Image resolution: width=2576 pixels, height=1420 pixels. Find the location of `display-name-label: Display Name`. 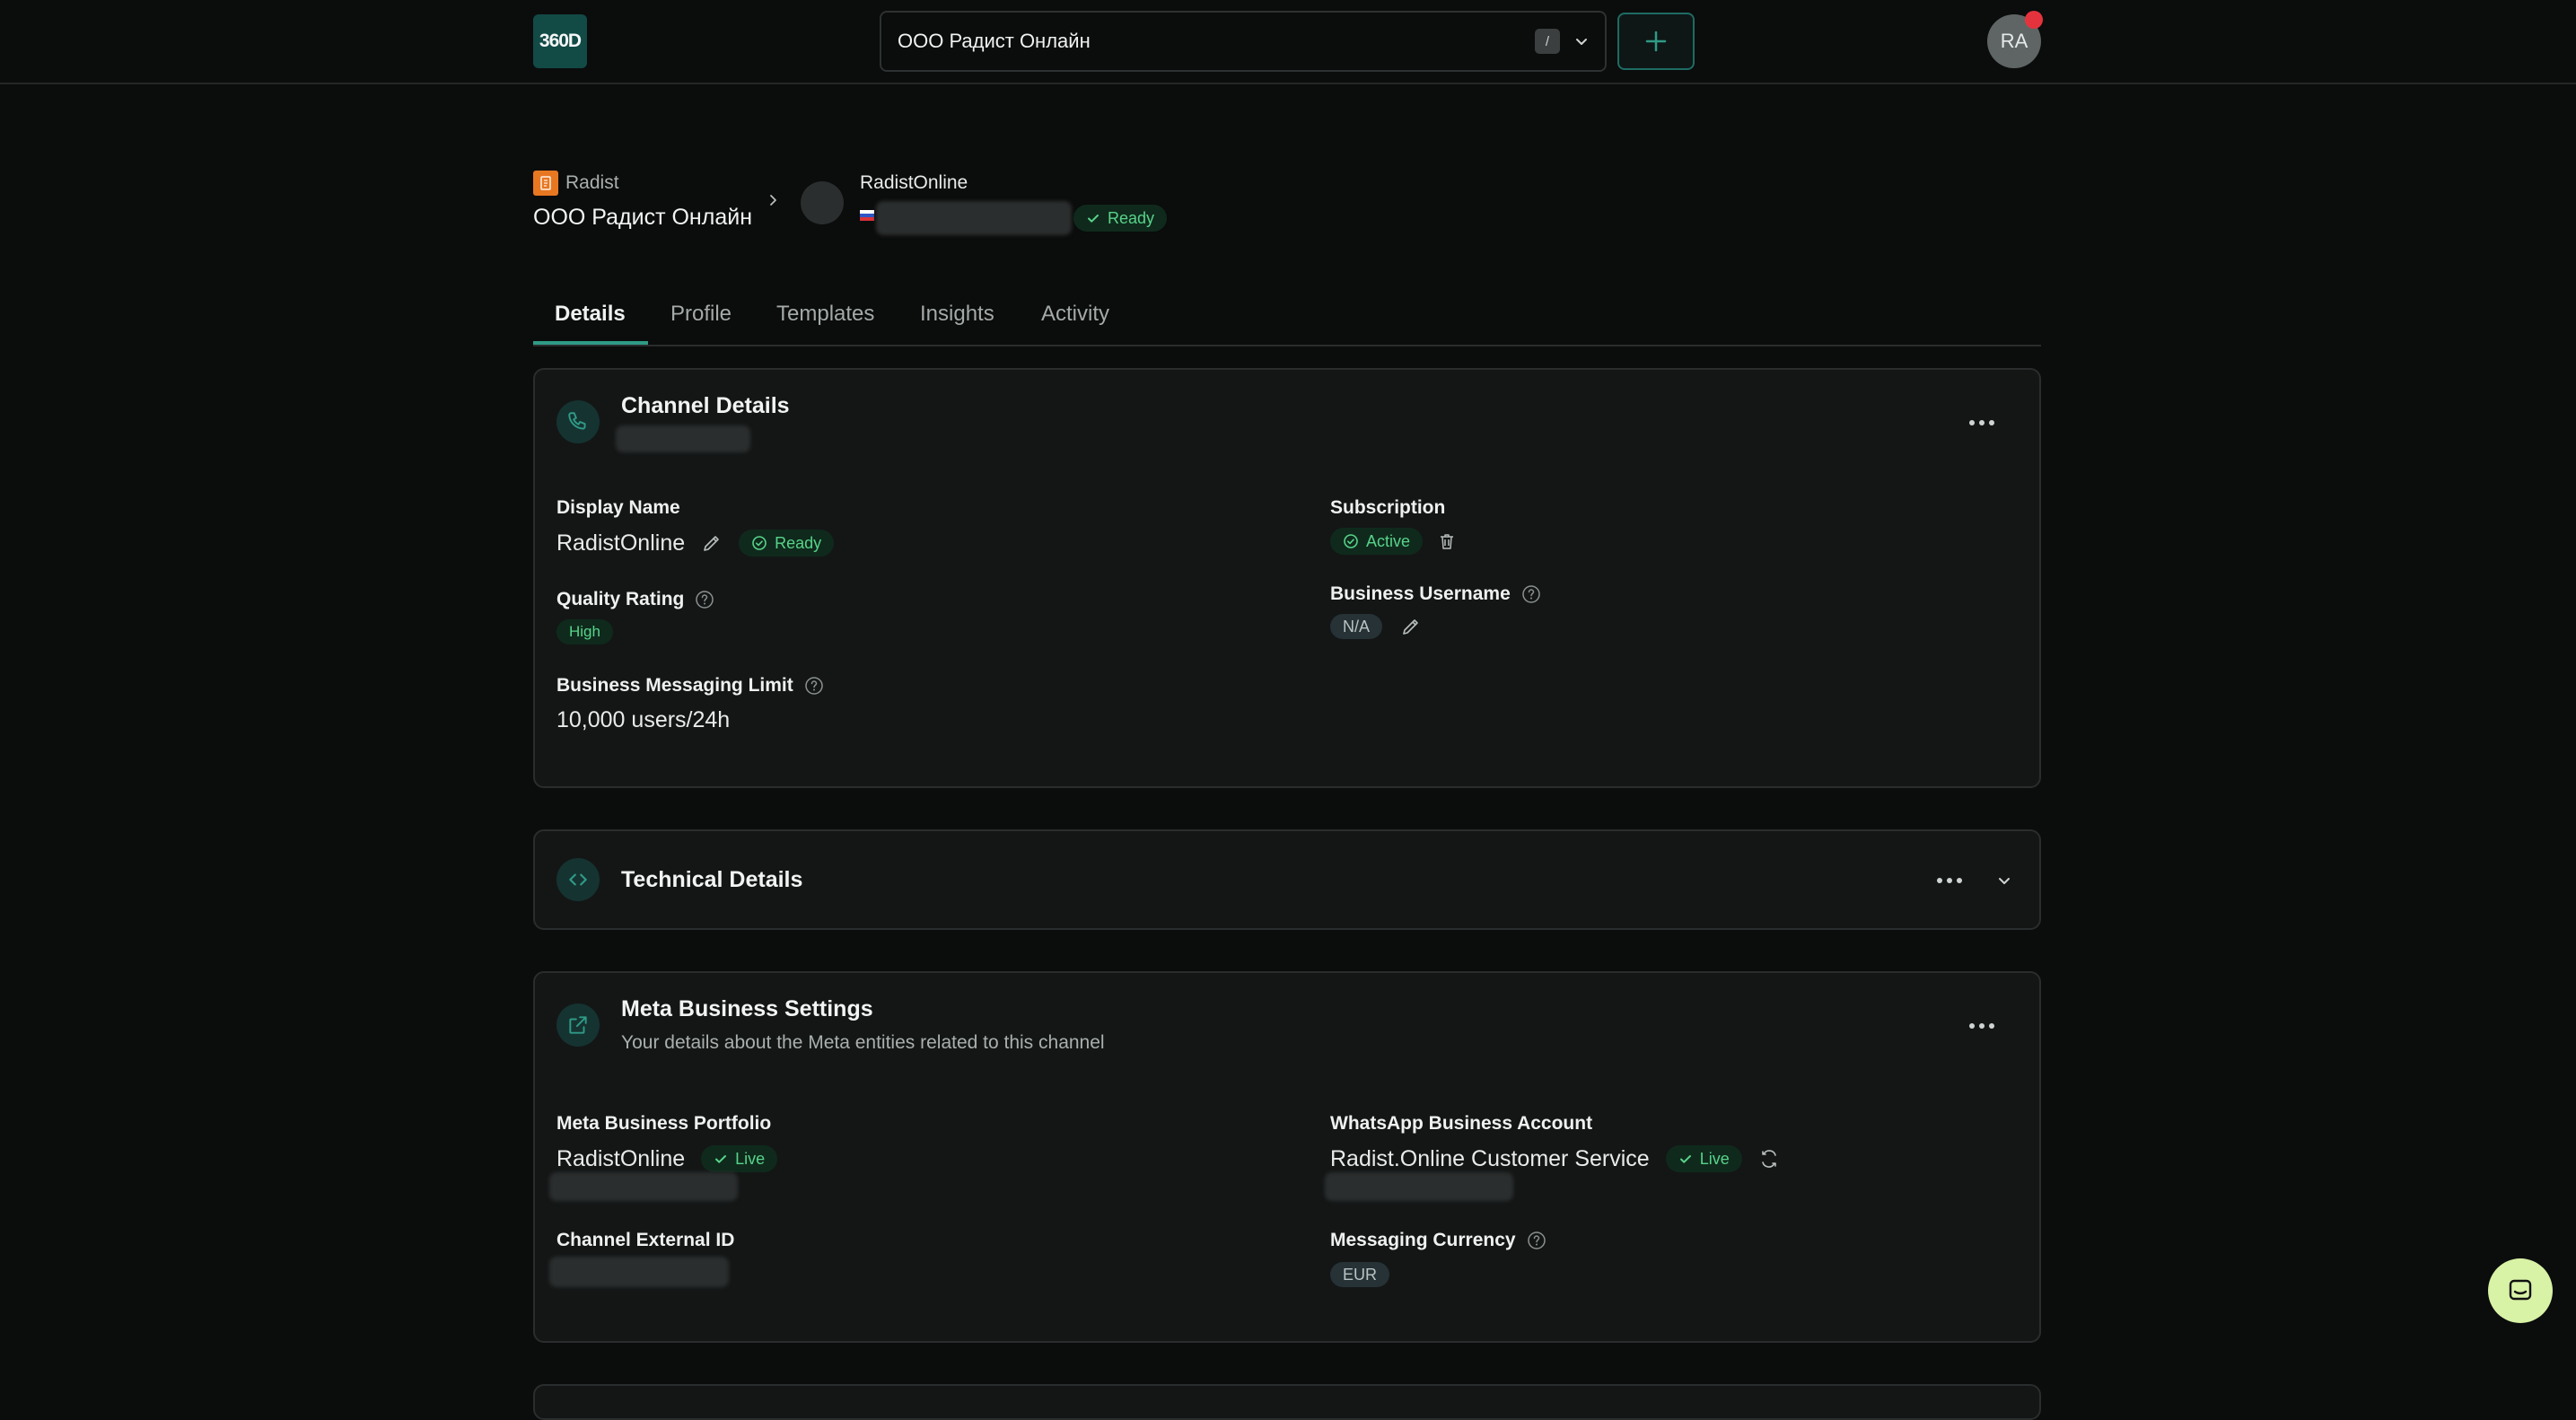

display-name-label: Display Name is located at coordinates (618, 508).